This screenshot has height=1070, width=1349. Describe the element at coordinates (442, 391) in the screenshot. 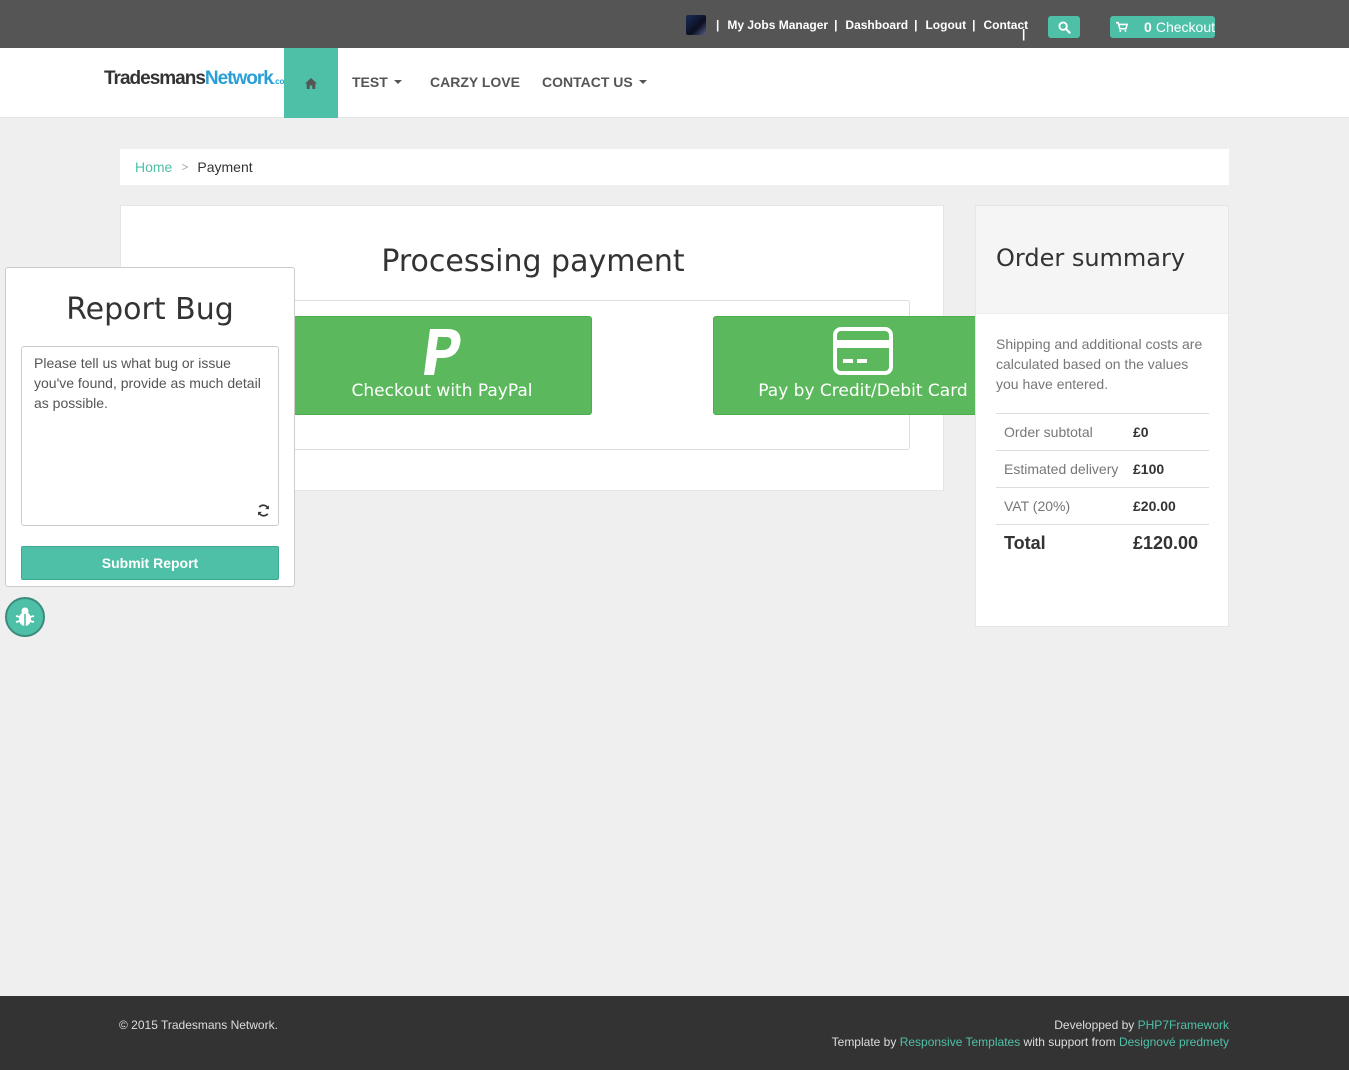

I see `paypal-button-label: Checkout with PayPal` at that location.